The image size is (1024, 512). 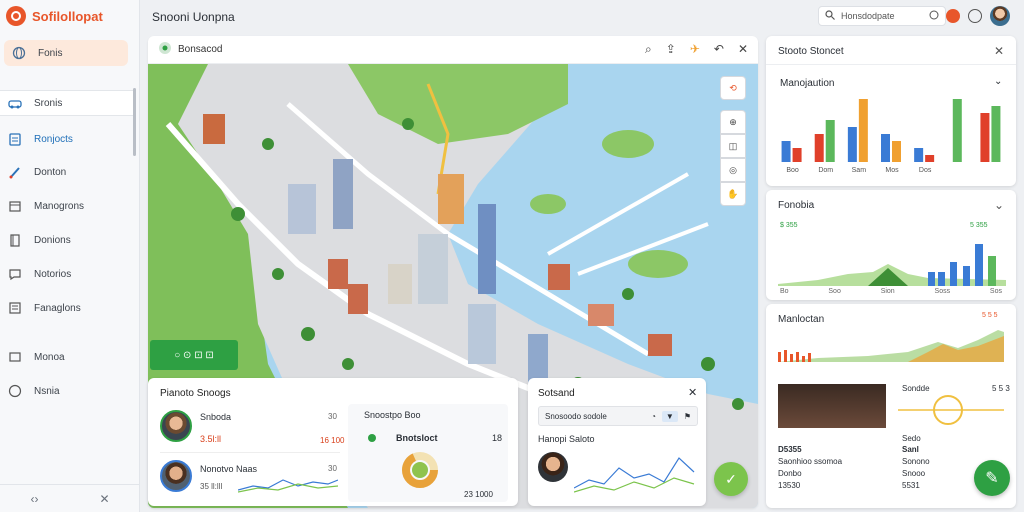 What do you see at coordinates (15, 103) in the screenshot?
I see `car-icon` at bounding box center [15, 103].